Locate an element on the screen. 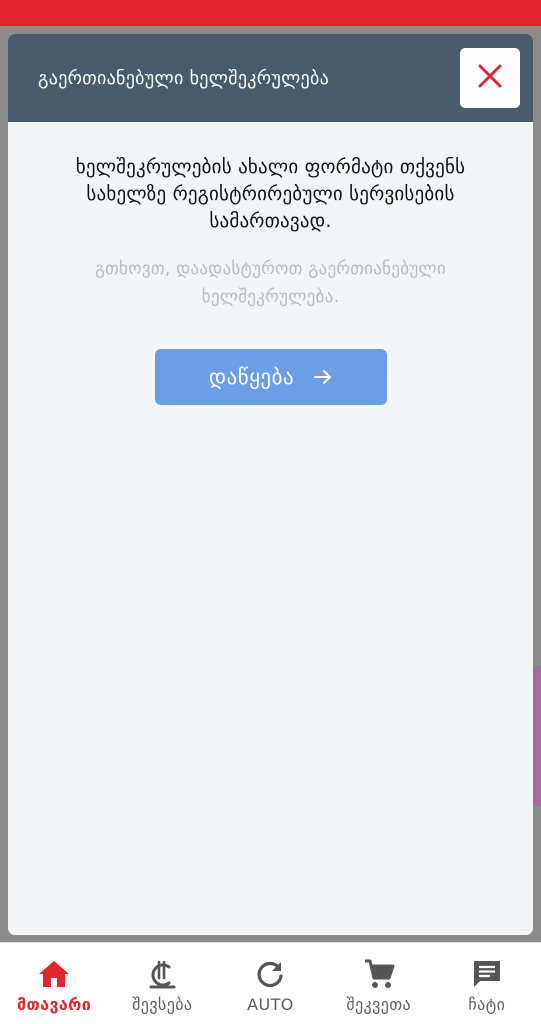 Image resolution: width=541 pixels, height=1024 pixels. lari-icon is located at coordinates (162, 974).